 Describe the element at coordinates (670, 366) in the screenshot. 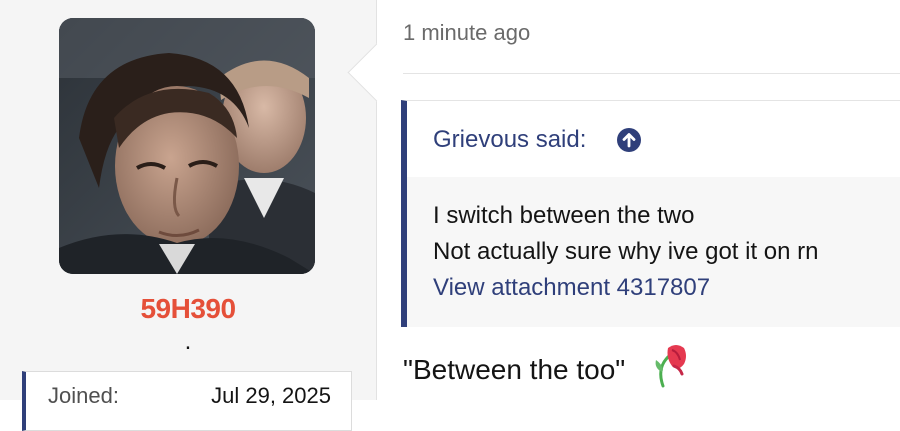

I see `wilted-flower-icon` at that location.